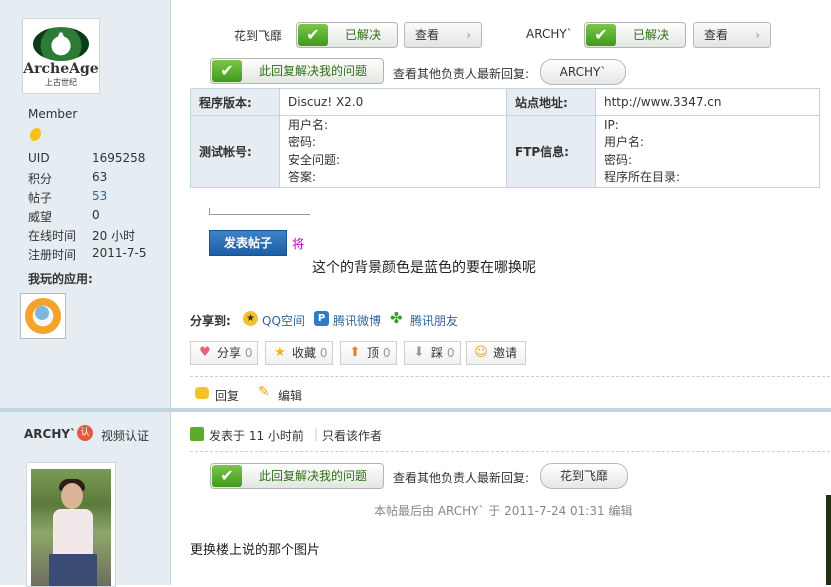 The width and height of the screenshot is (831, 587). What do you see at coordinates (224, 353) in the screenshot?
I see `share-button: ♥ 分享 0` at bounding box center [224, 353].